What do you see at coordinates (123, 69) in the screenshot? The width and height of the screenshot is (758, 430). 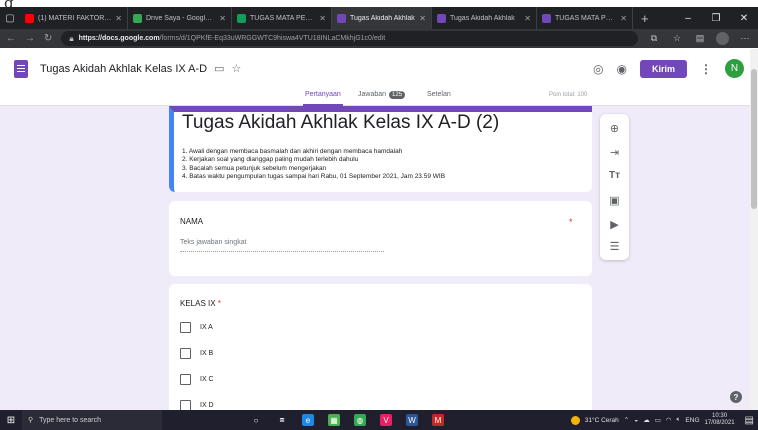 I see `document-title: Tugas Akidah Akhlak Kelas IX A-D` at bounding box center [123, 69].